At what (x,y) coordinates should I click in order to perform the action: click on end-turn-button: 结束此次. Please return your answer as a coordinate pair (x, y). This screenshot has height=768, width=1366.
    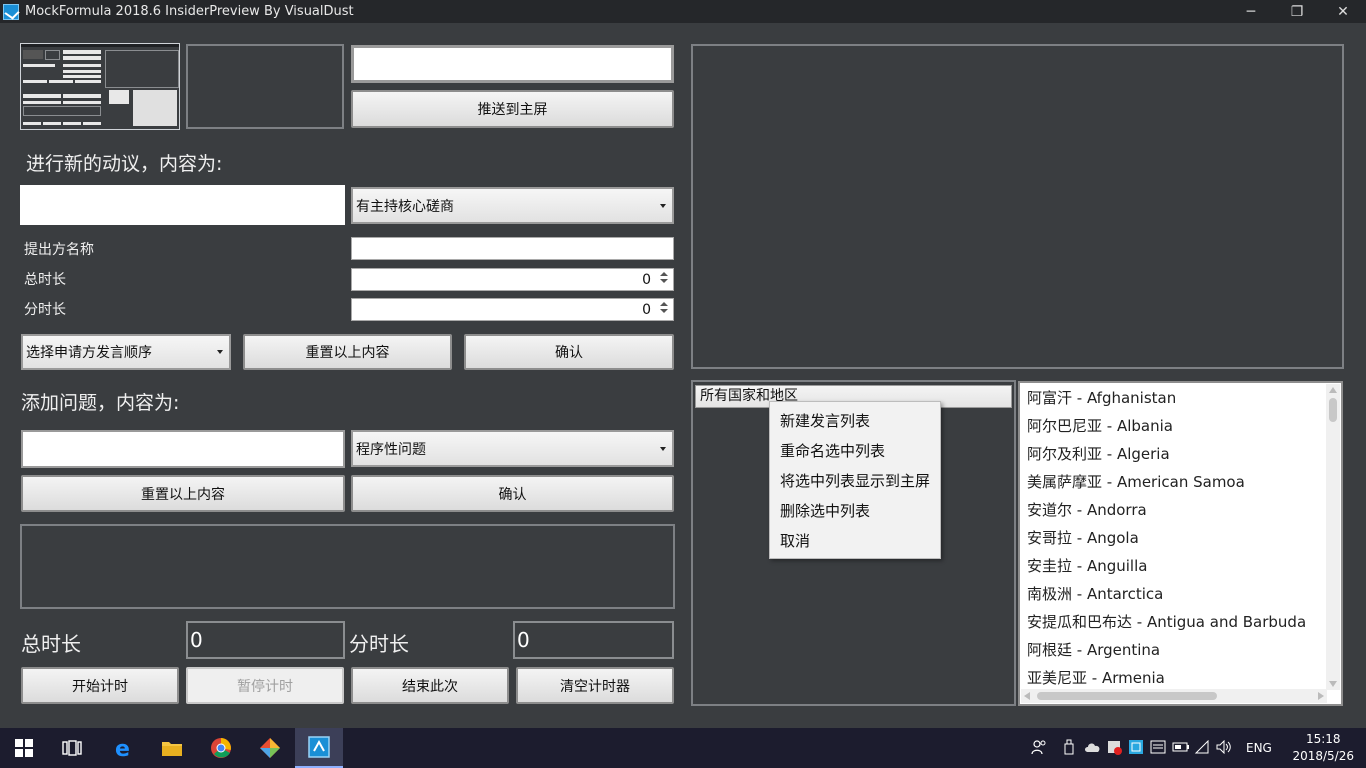
    Looking at the image, I should click on (430, 685).